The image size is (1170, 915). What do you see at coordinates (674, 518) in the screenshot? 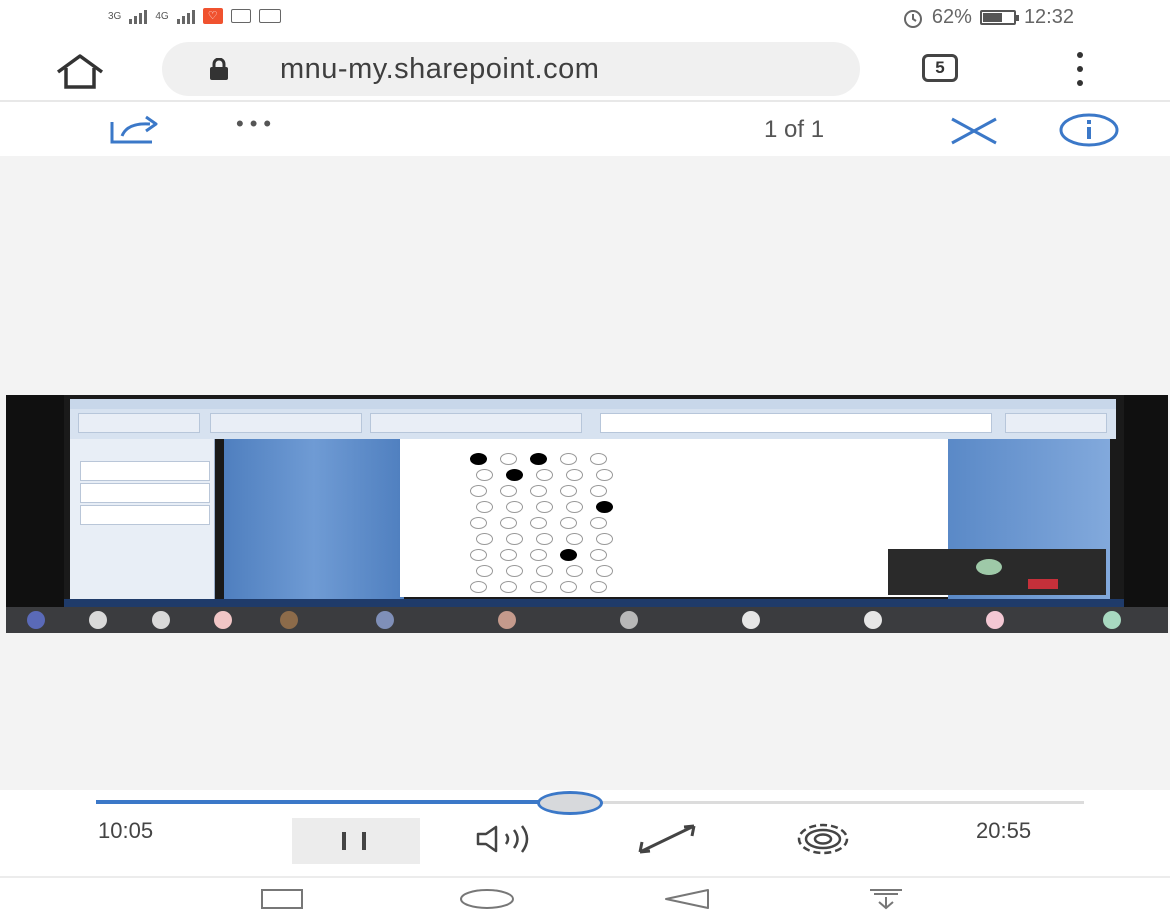
I see `document-page` at bounding box center [674, 518].